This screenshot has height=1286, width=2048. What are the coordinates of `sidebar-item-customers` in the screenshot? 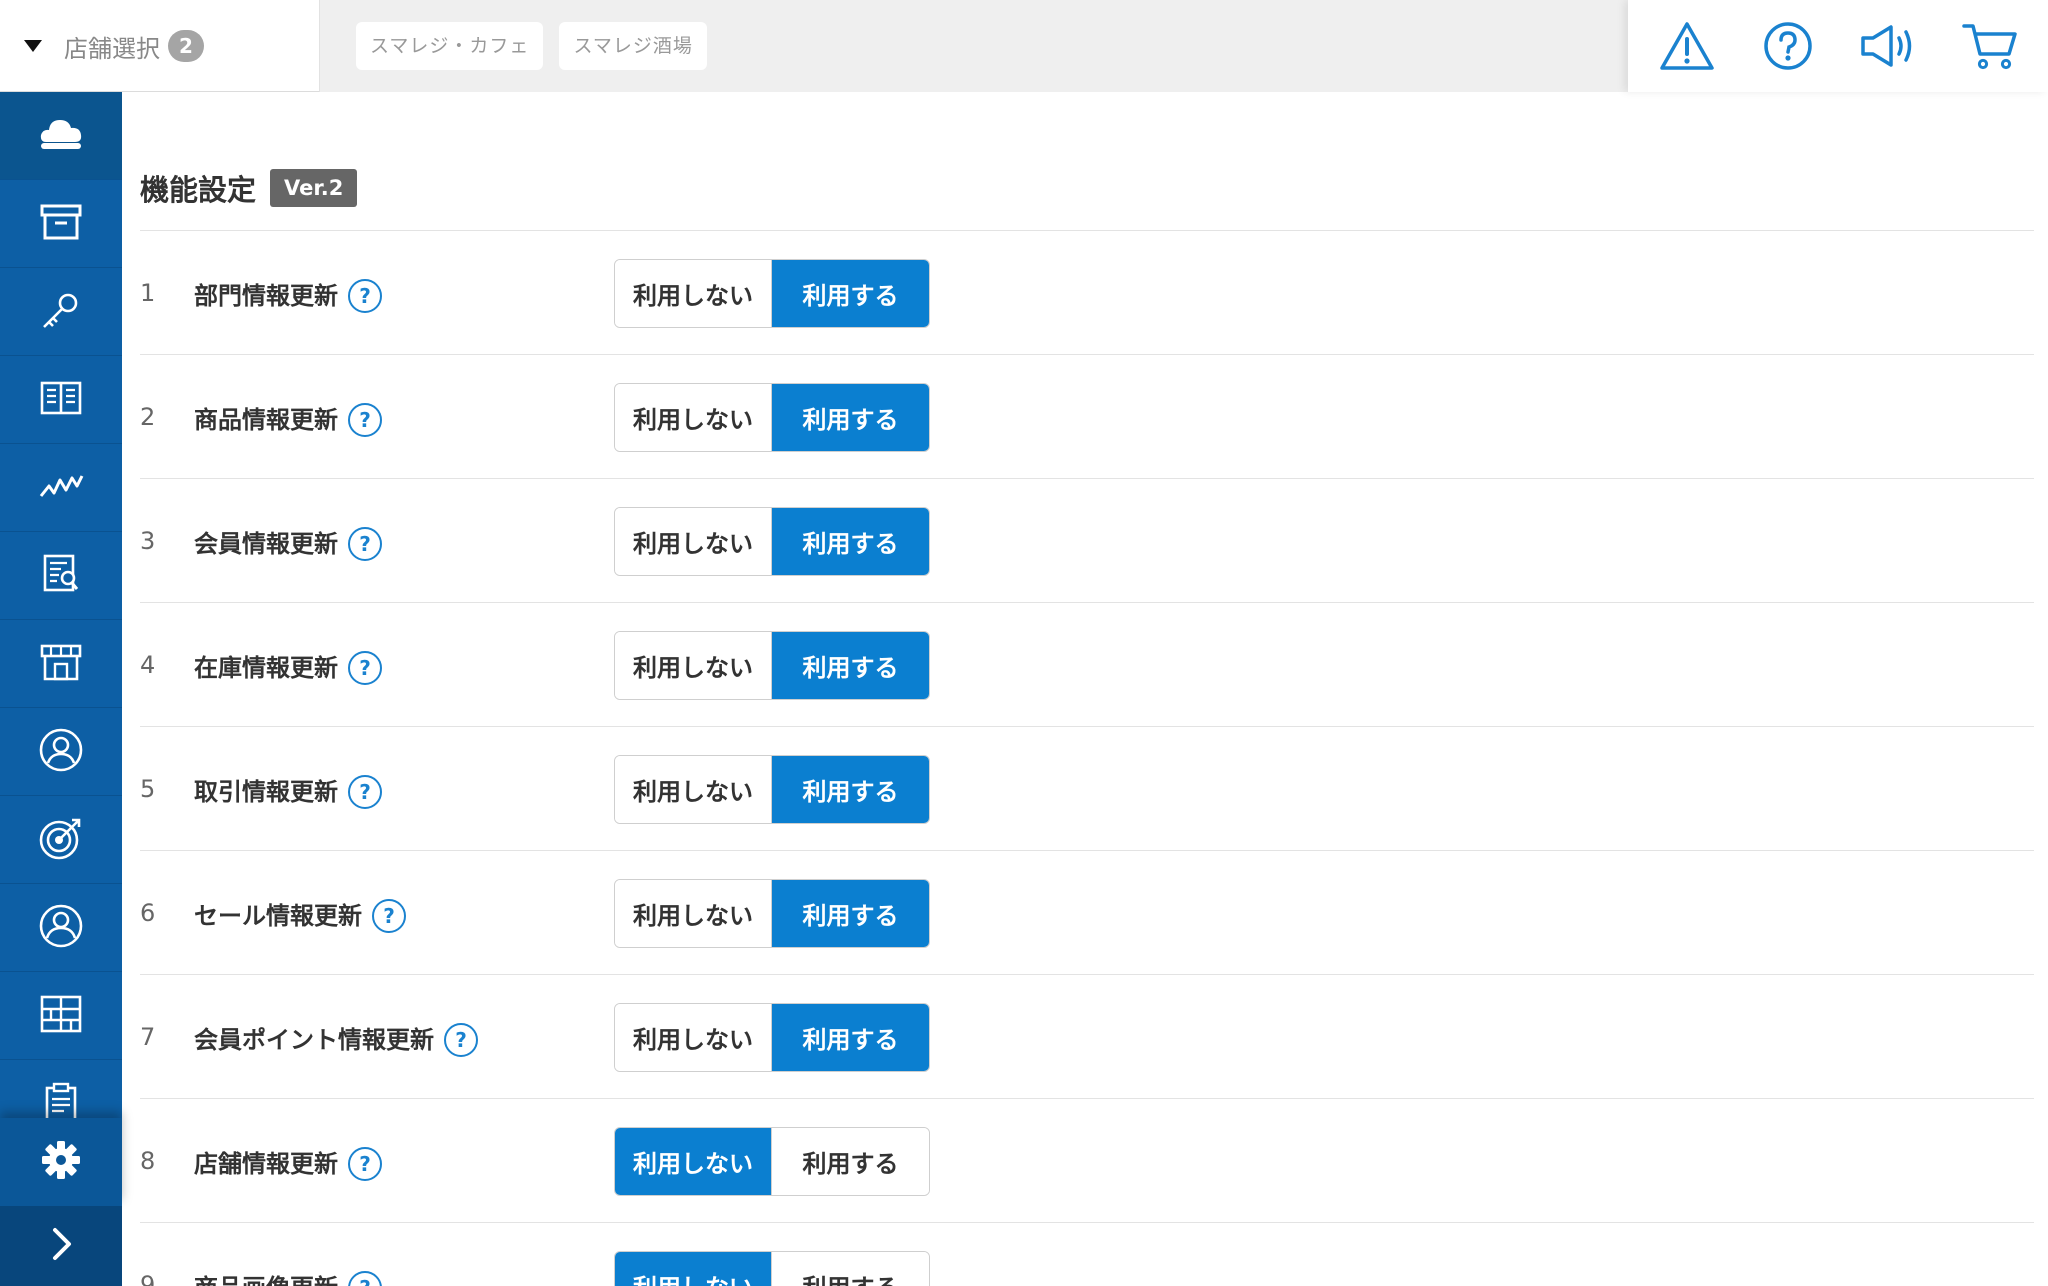 It's located at (61, 752).